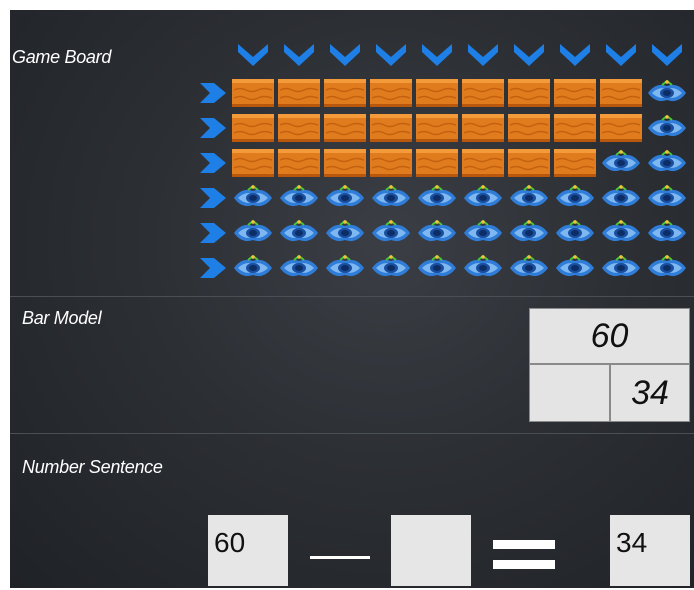  I want to click on subtrahend-input, so click(431, 550).